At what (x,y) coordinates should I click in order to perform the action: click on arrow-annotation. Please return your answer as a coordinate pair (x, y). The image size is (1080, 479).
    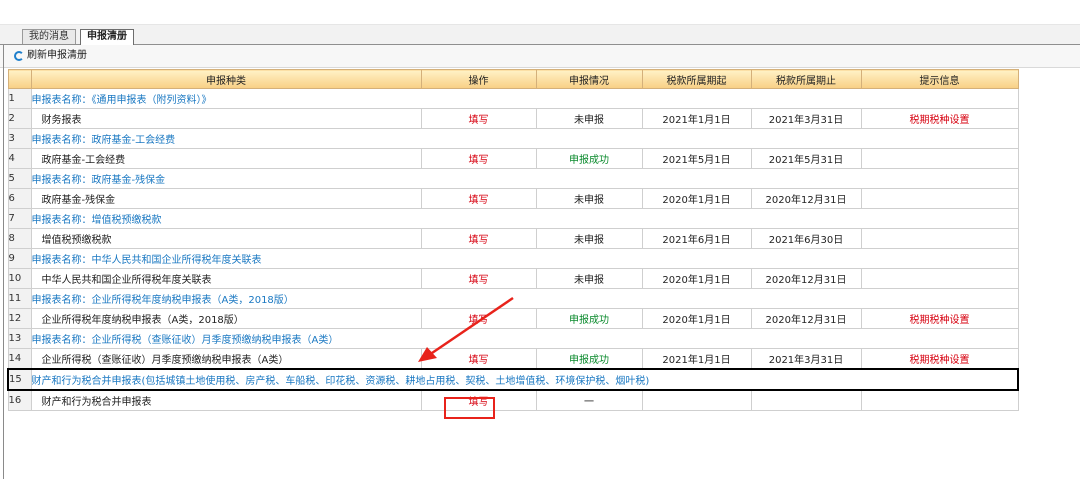
    Looking at the image, I should click on (466, 329).